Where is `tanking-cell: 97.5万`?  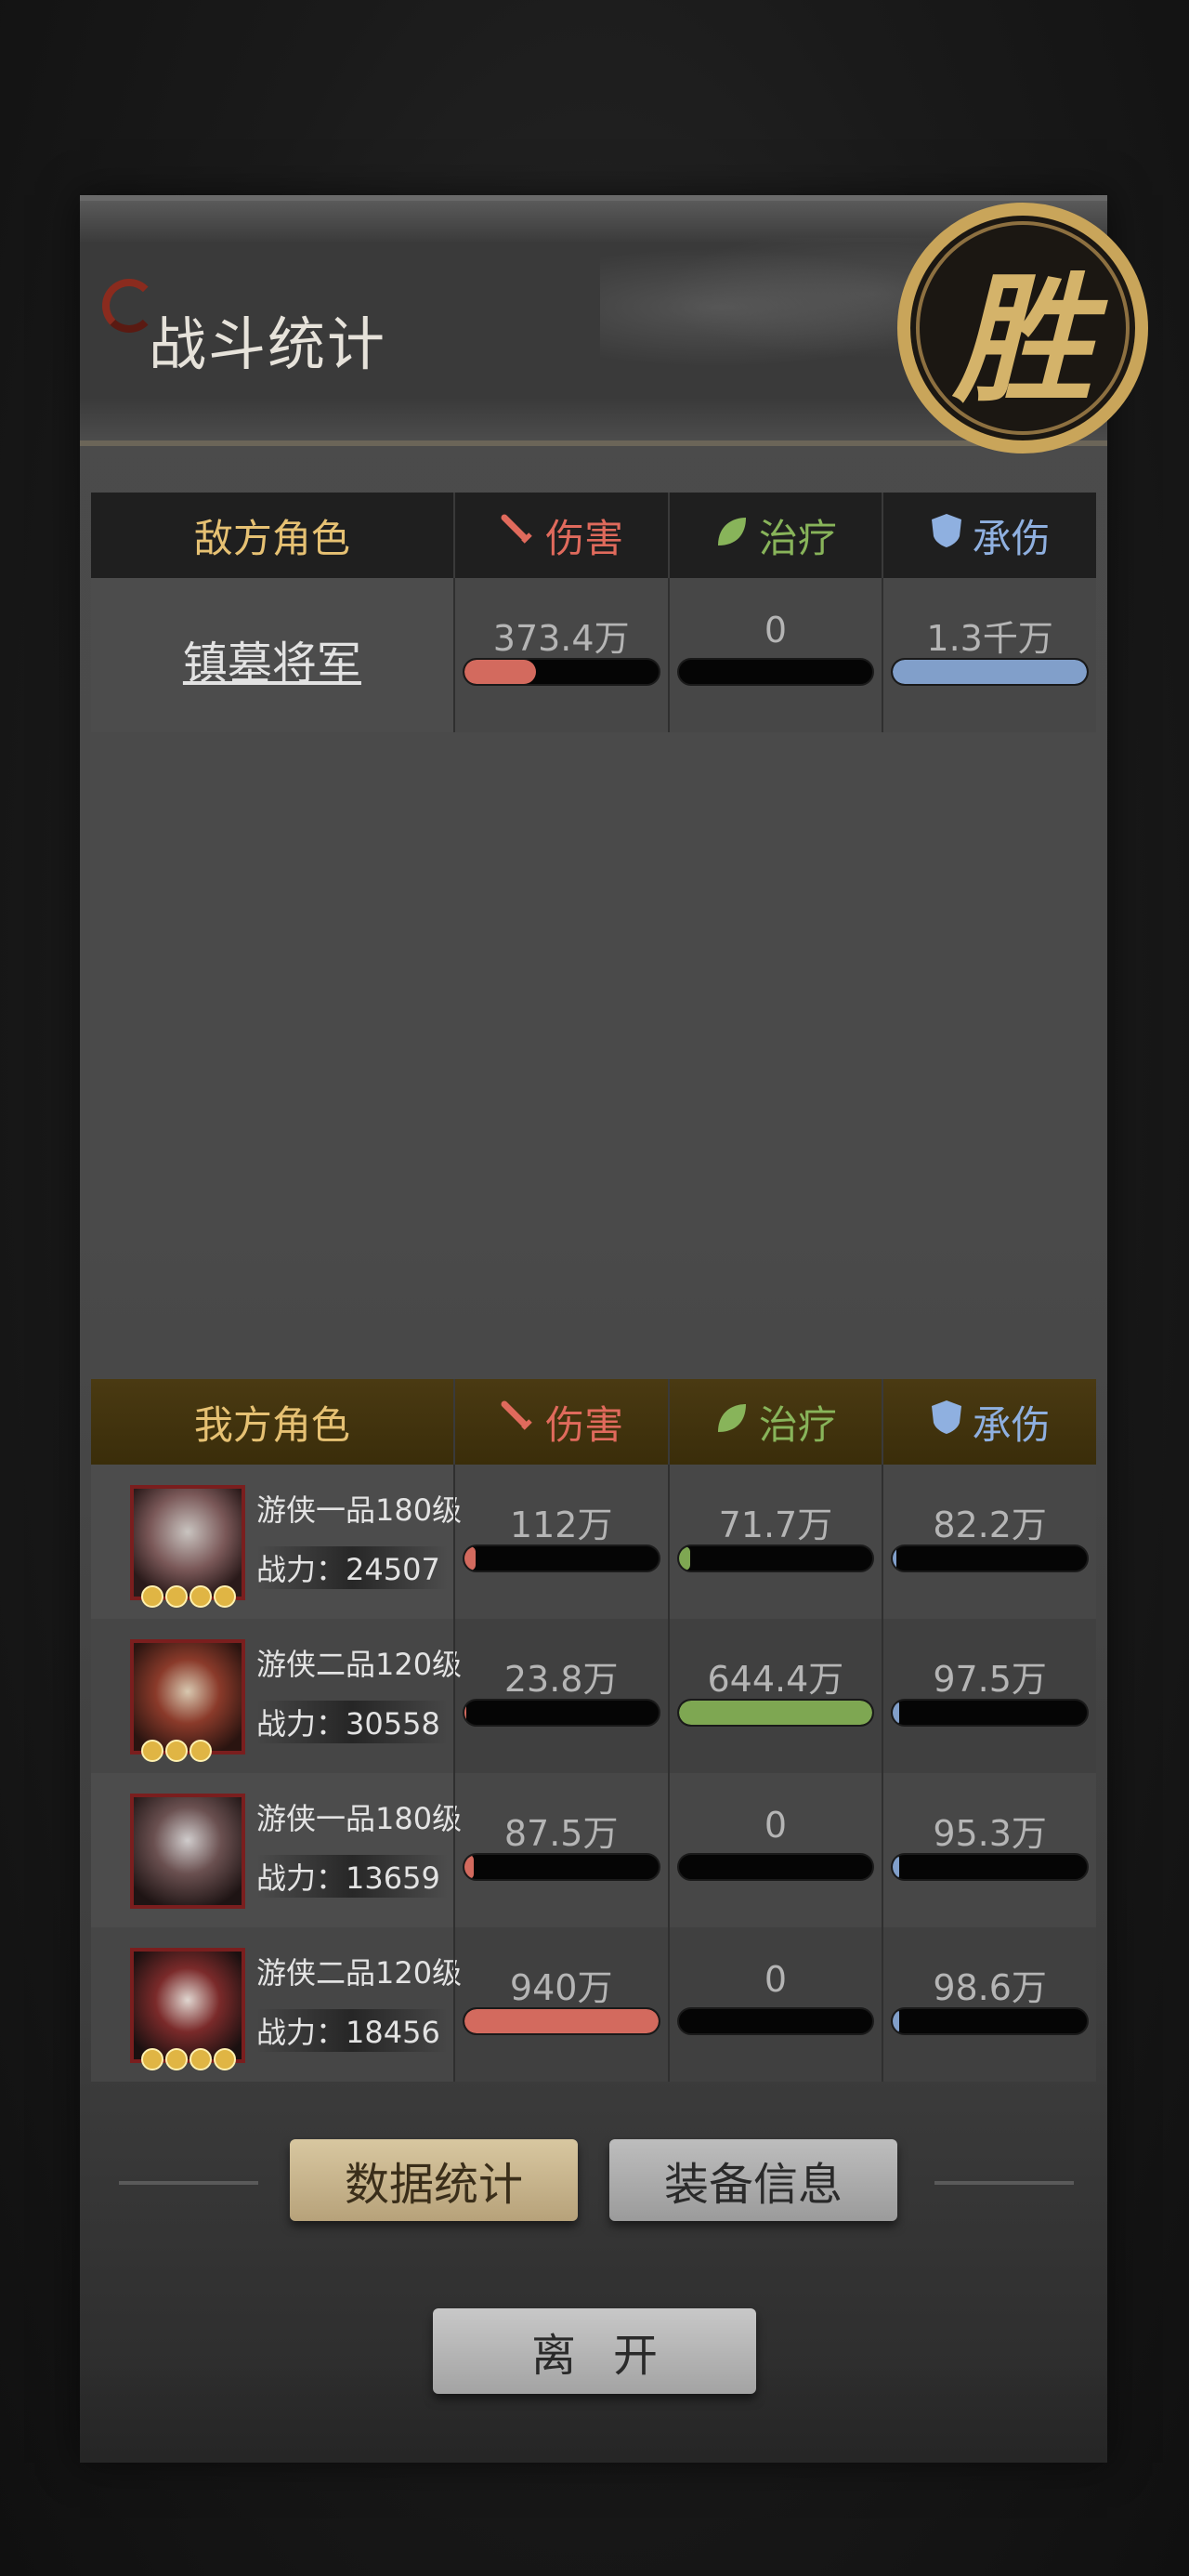 tanking-cell: 97.5万 is located at coordinates (989, 1696).